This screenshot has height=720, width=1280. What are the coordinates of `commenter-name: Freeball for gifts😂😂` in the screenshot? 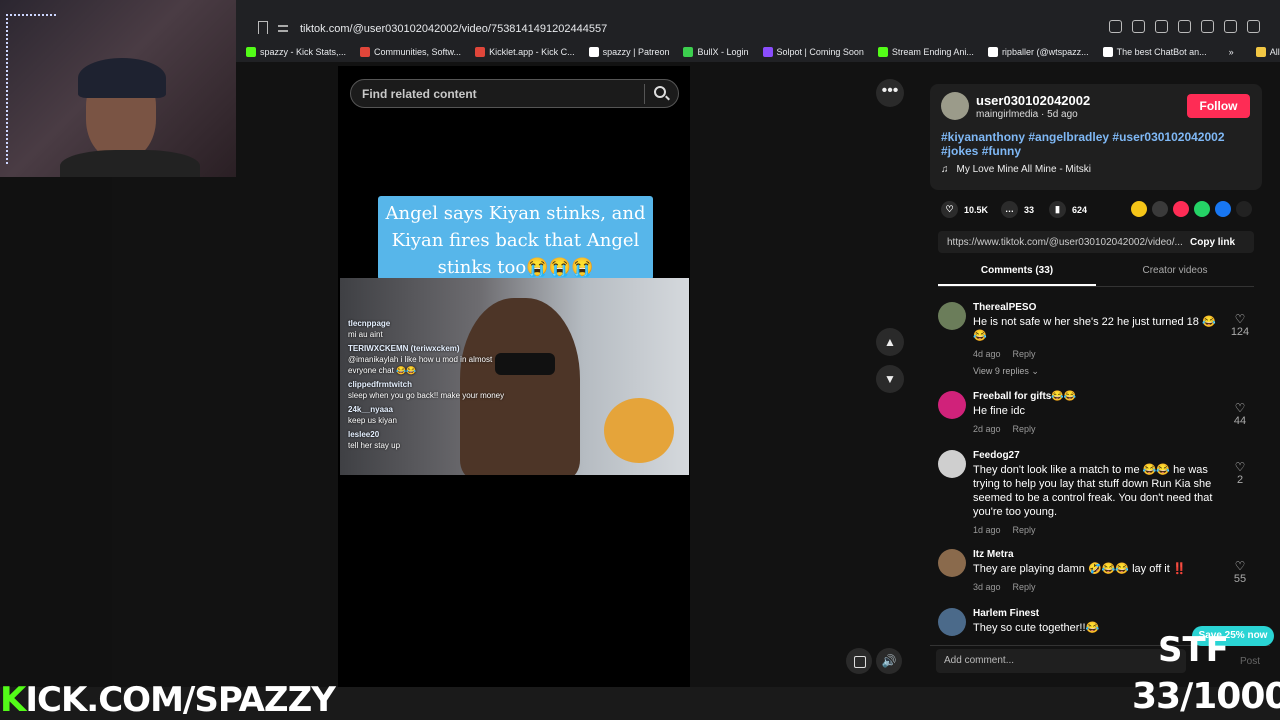 It's located at (1024, 396).